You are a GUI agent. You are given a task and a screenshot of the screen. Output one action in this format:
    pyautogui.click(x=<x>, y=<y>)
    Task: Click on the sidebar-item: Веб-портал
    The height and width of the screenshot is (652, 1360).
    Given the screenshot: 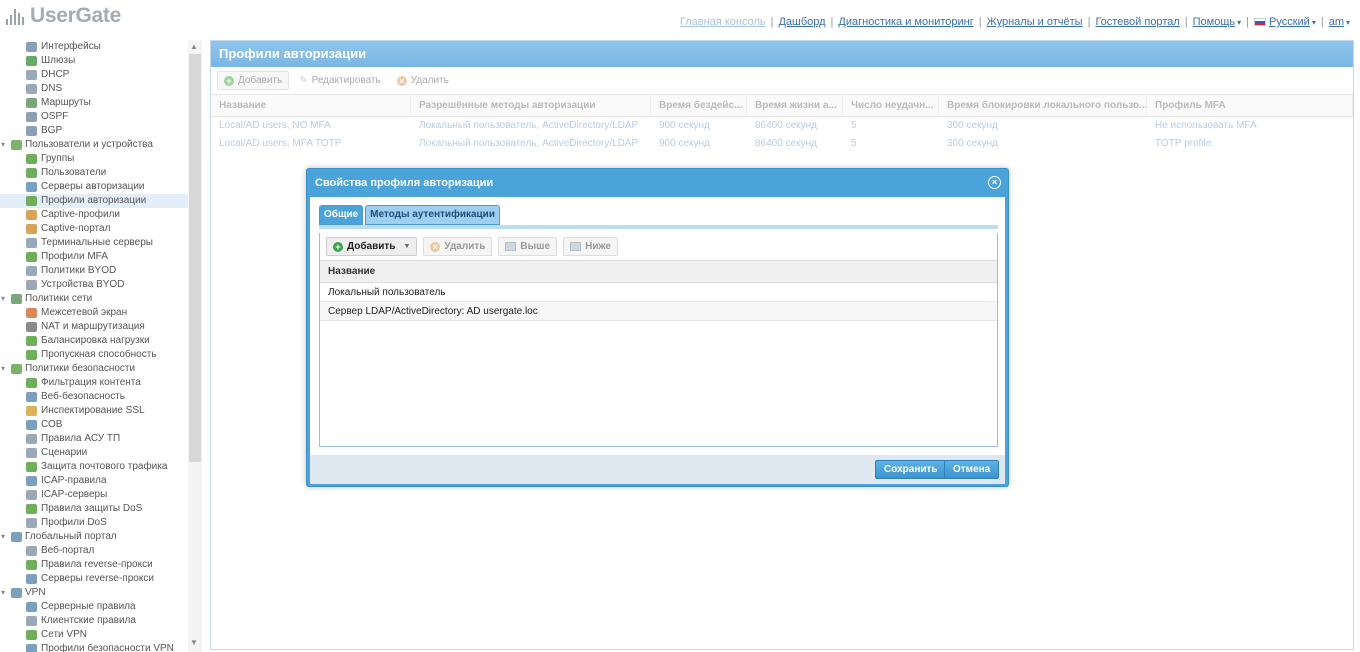 What is the action you would take?
    pyautogui.click(x=94, y=551)
    